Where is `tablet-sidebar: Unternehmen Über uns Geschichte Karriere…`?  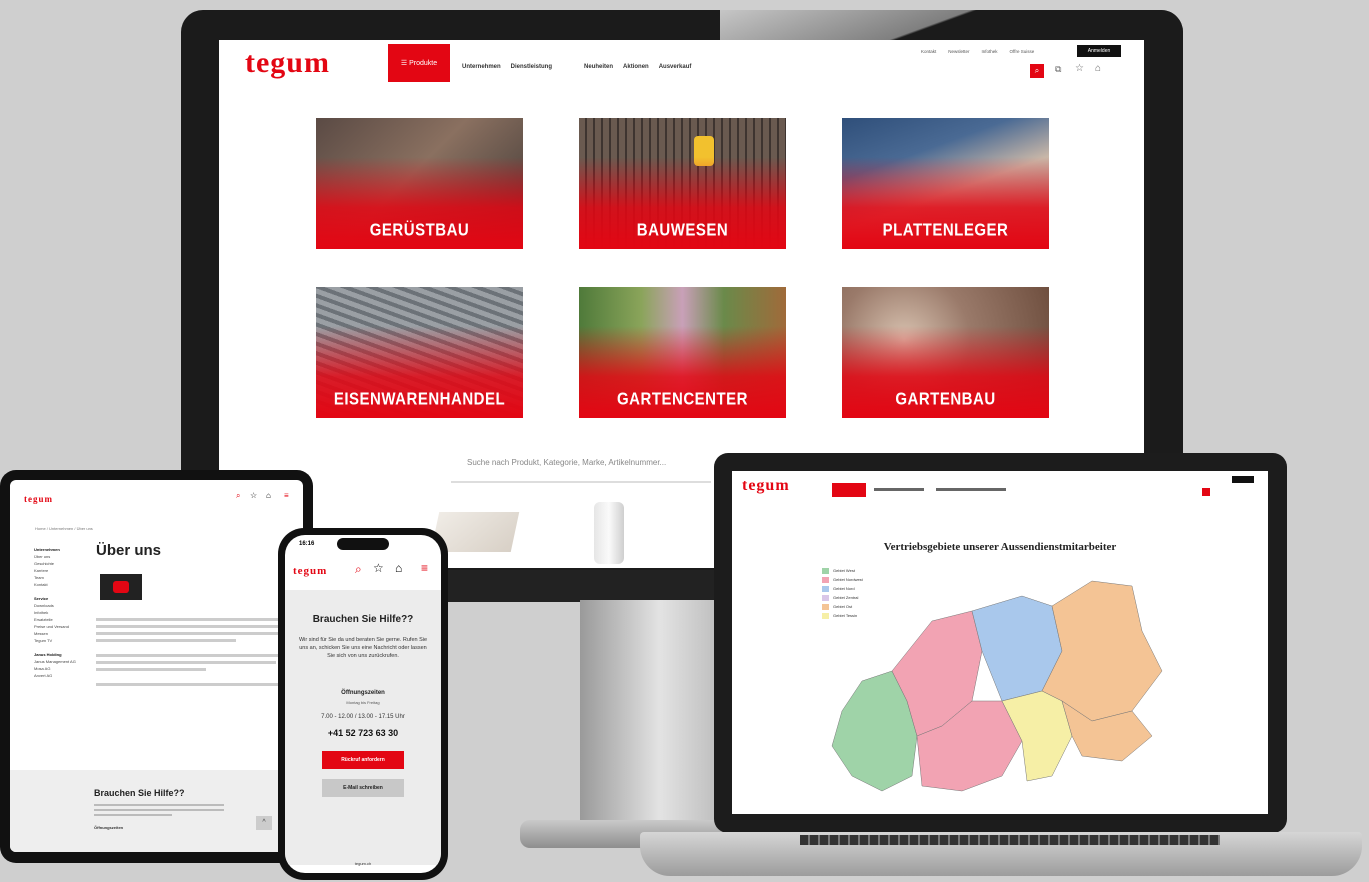 tablet-sidebar: Unternehmen Über uns Geschichte Karriere… is located at coordinates (64, 612).